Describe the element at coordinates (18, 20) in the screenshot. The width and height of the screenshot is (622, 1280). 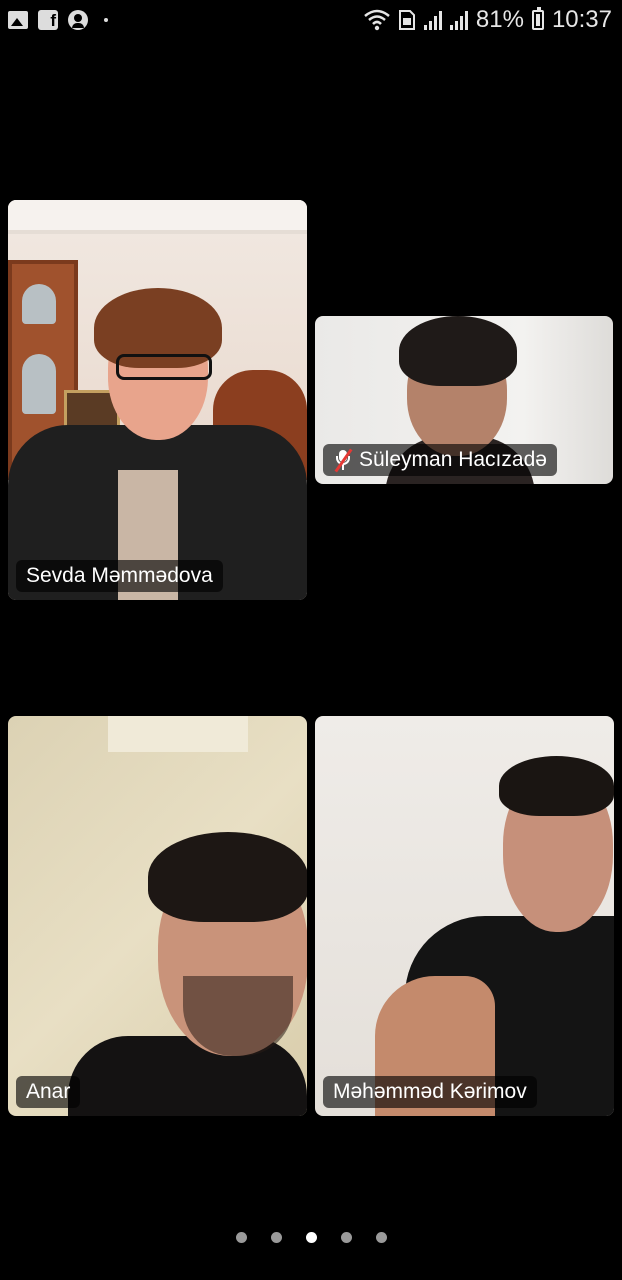
I see `gallery-icon` at that location.